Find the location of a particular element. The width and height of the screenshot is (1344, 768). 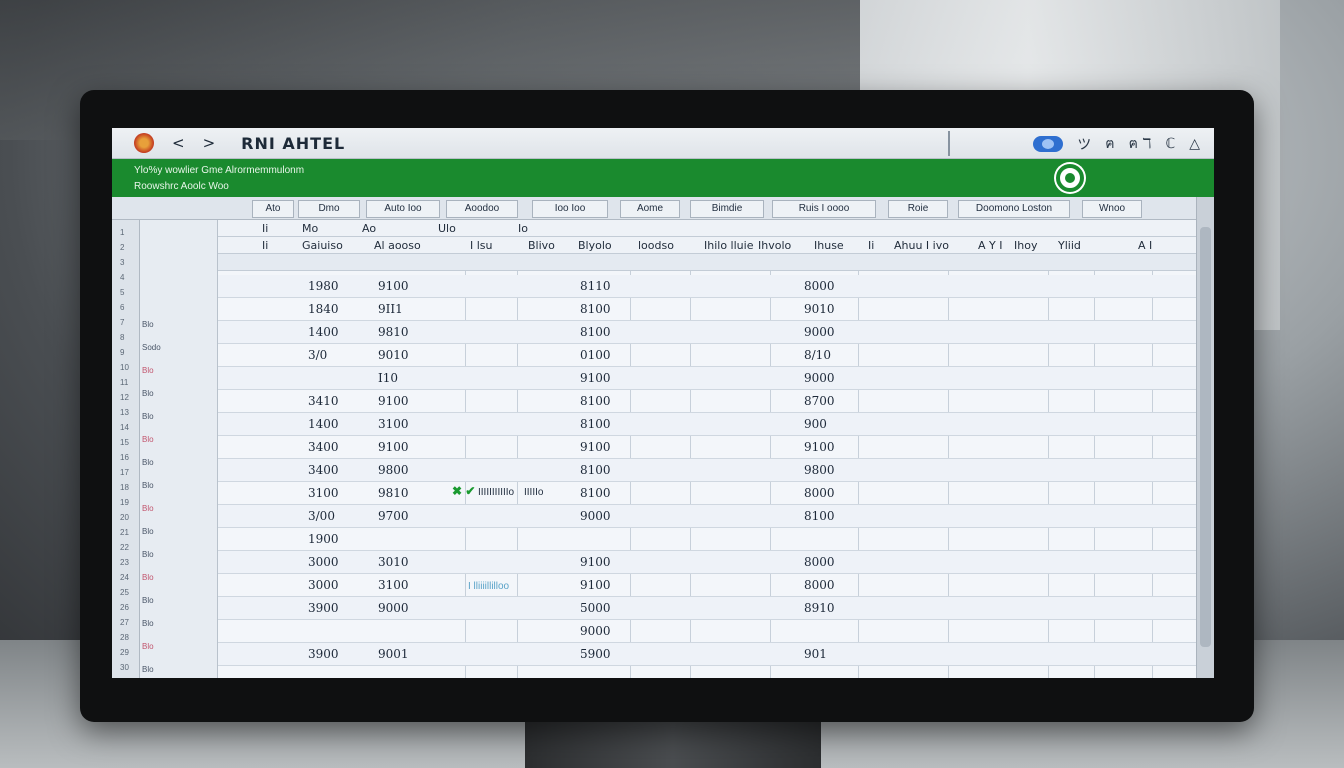

table-cell: 3/00 is located at coordinates (321, 516).